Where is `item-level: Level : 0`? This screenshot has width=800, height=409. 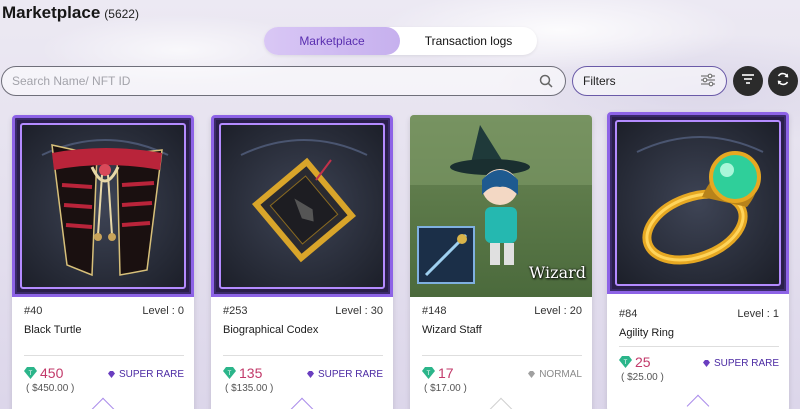
item-level: Level : 0 is located at coordinates (163, 311).